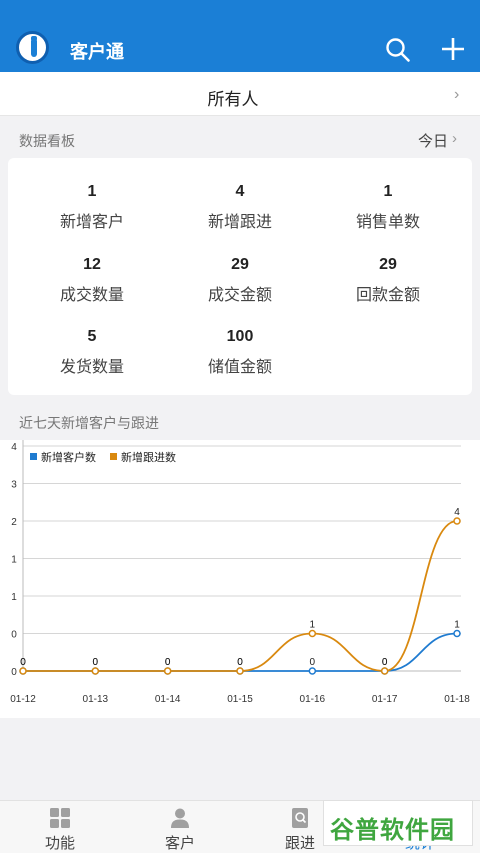  What do you see at coordinates (180, 818) in the screenshot?
I see `person-icon` at bounding box center [180, 818].